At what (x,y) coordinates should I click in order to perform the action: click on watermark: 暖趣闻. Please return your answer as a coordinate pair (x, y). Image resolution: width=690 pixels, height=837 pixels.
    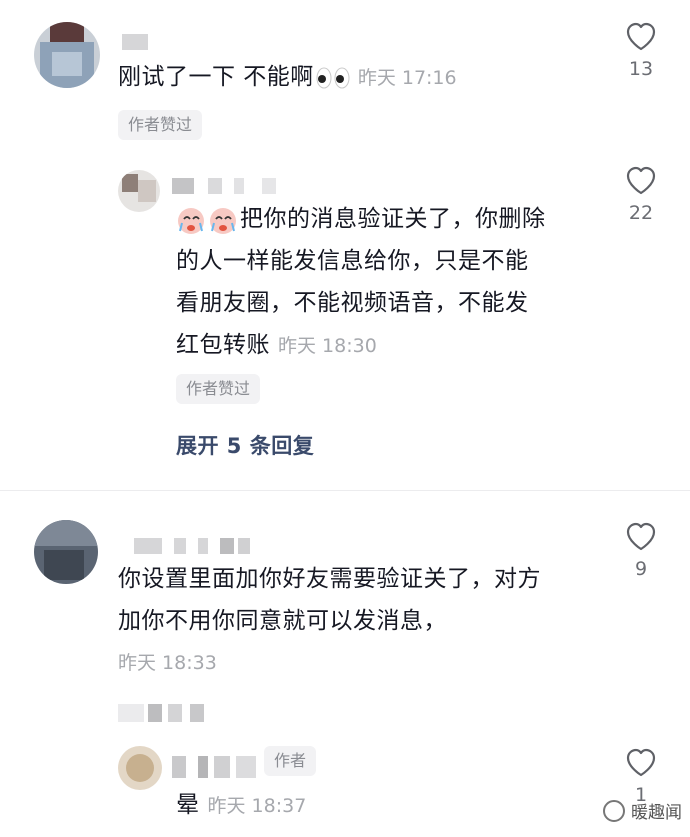
    Looking at the image, I should click on (642, 810).